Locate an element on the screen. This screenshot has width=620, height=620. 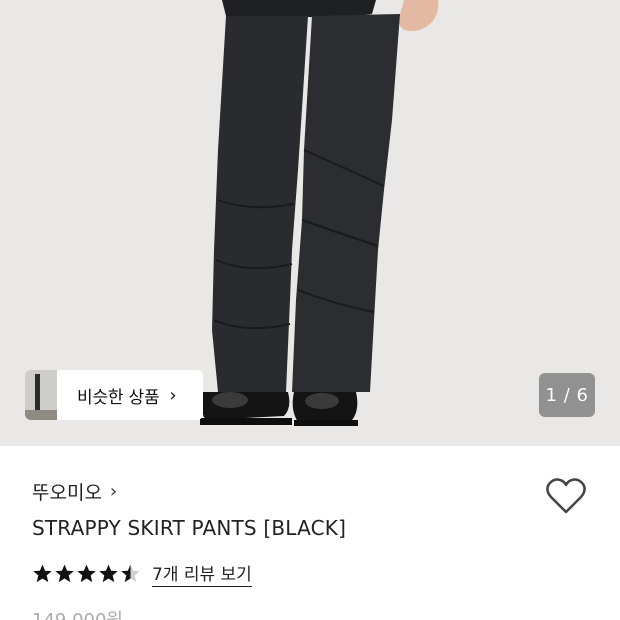
similar-products-label: 비슷한 상품 is located at coordinates (118, 397).